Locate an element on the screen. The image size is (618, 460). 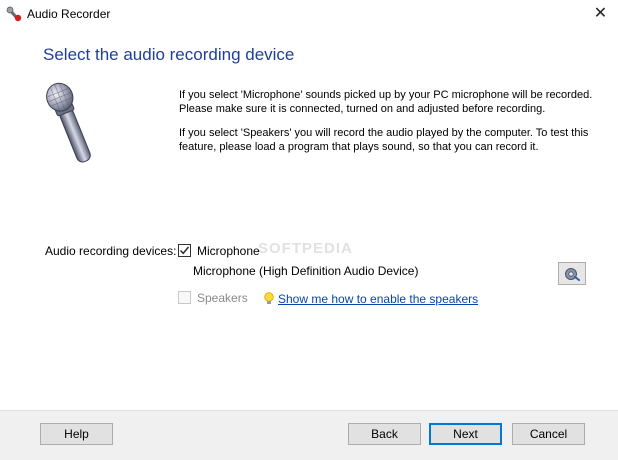
microphone-app-icon is located at coordinates (14, 14).